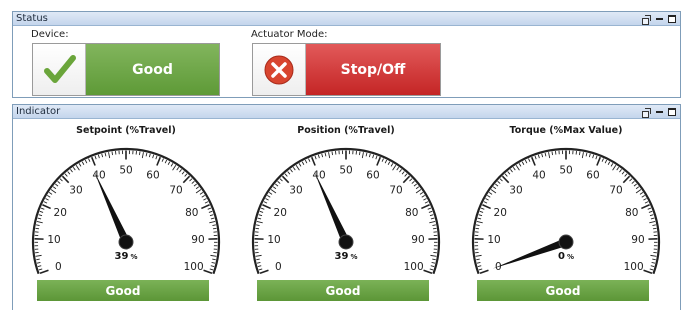 The width and height of the screenshot is (681, 310). I want to click on error-x-icon, so click(279, 70).